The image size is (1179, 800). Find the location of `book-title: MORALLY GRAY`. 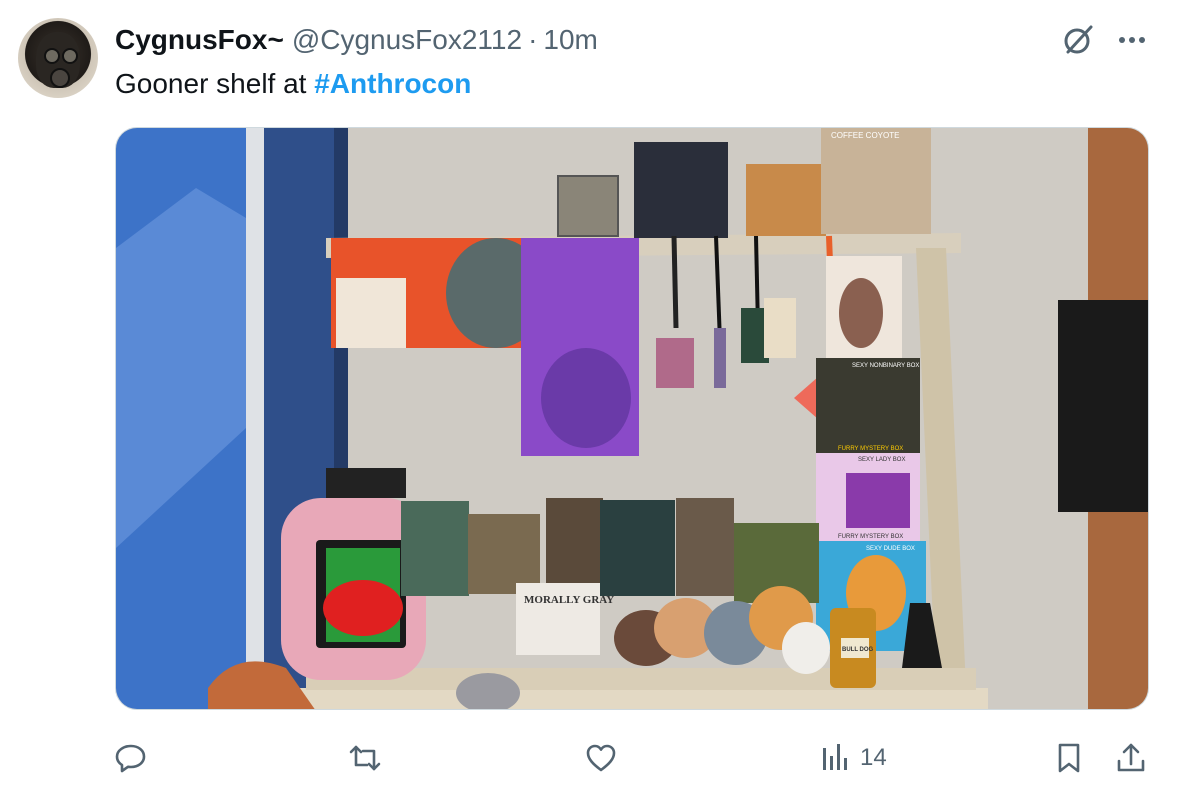

book-title: MORALLY GRAY is located at coordinates (569, 600).